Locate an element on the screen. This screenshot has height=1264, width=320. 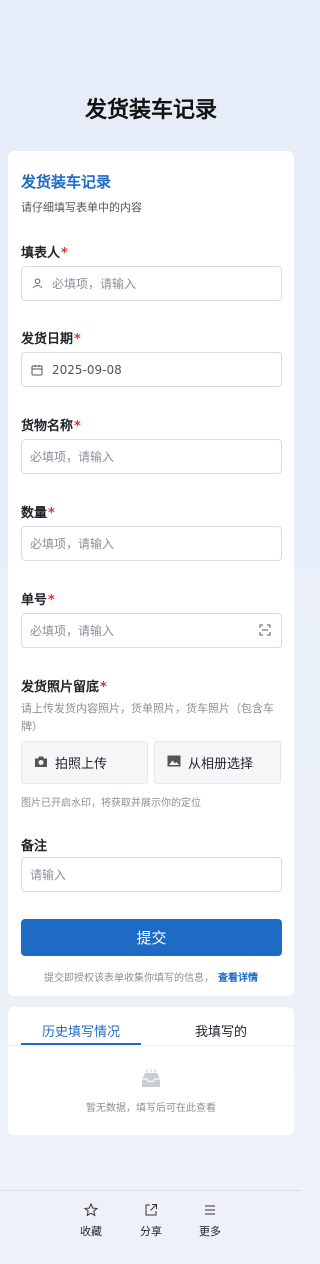
history-card: 历史填写情况 我填写的 暂无数据，填写后可在此查看 is located at coordinates (151, 1071).